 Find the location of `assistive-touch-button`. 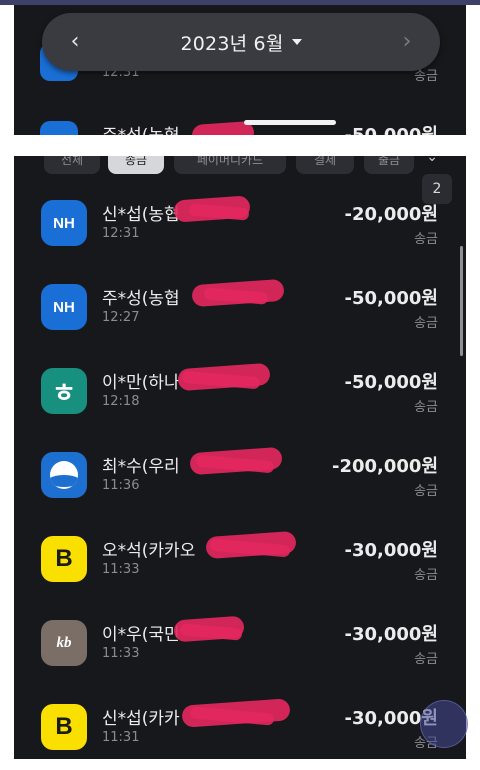

assistive-touch-button is located at coordinates (444, 724).